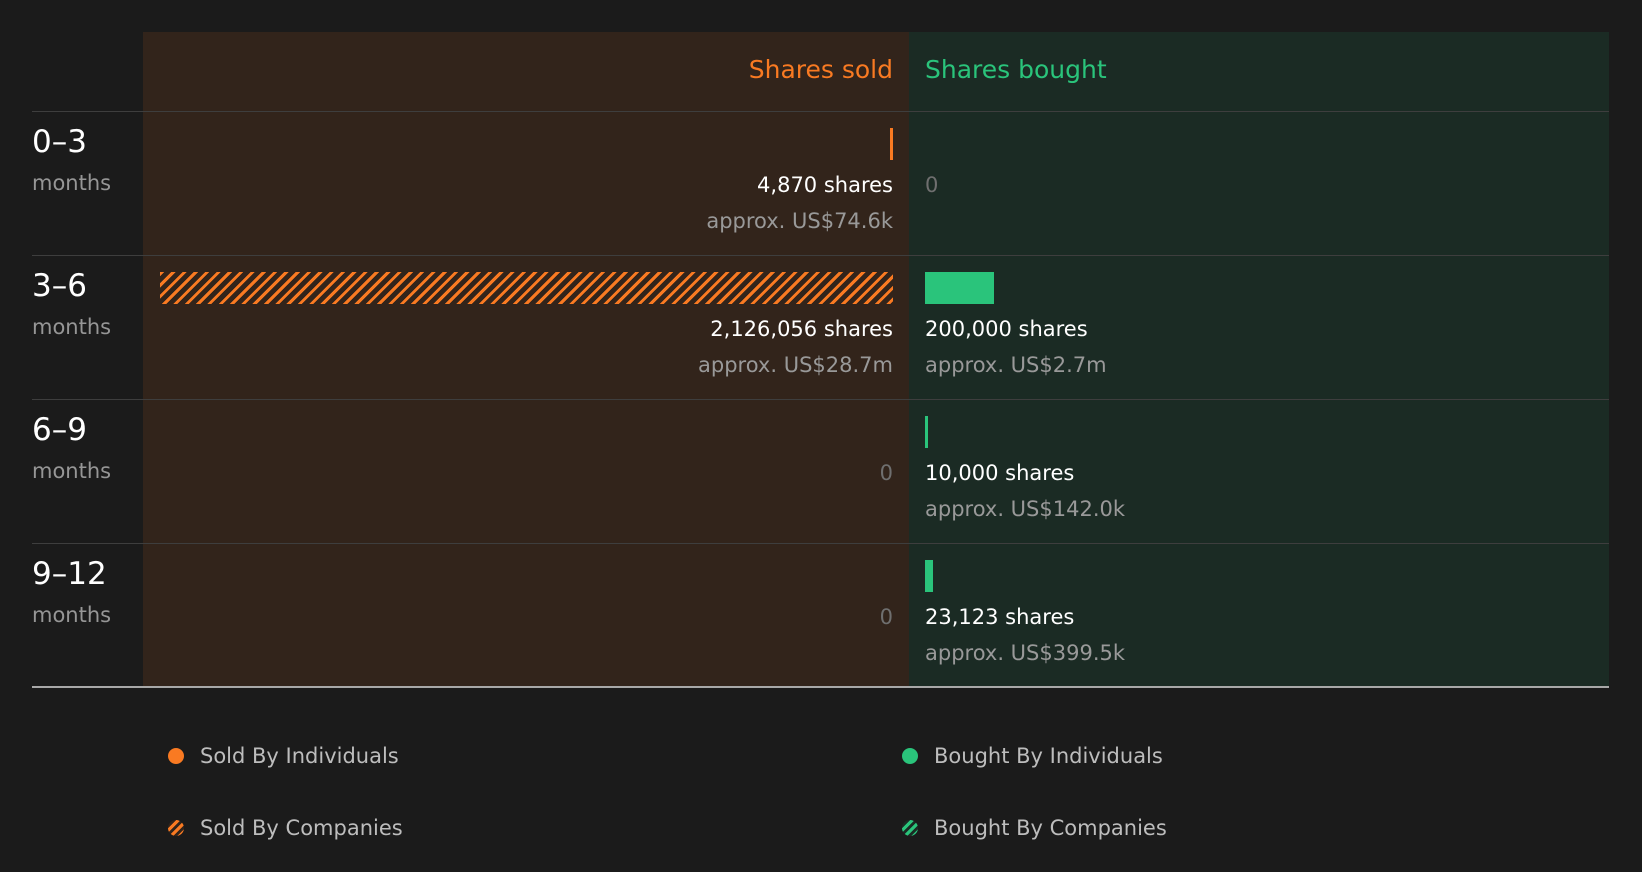  What do you see at coordinates (932, 185) in the screenshot?
I see `shares-bought-zero: 0` at bounding box center [932, 185].